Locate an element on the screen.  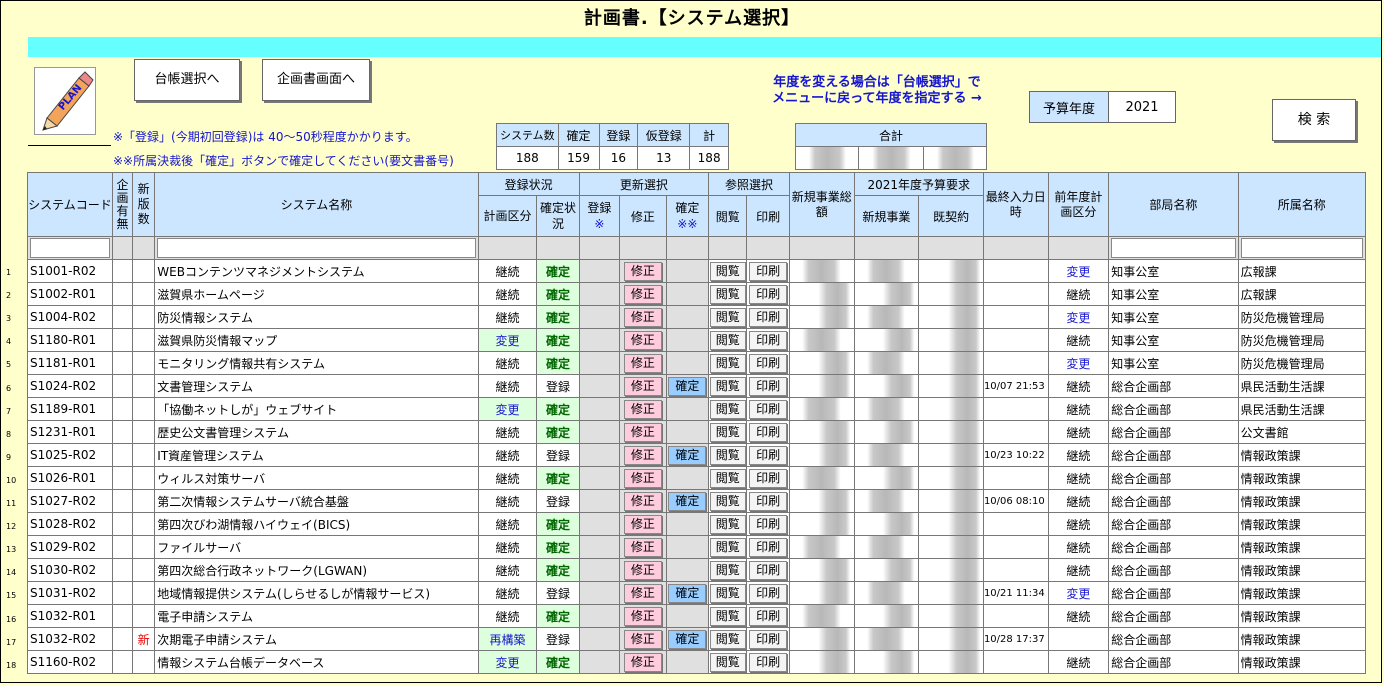
system-name: ファイルサーバ is located at coordinates (316, 547).